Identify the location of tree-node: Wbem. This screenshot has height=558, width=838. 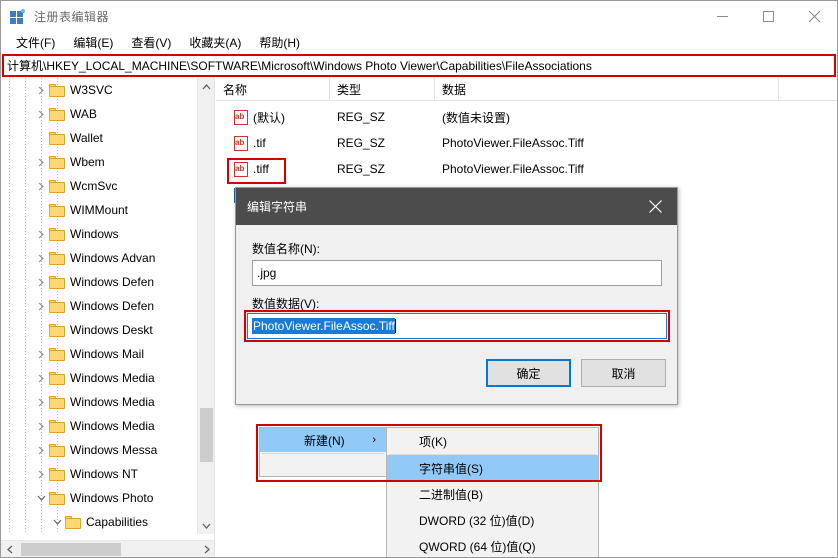
(99, 162).